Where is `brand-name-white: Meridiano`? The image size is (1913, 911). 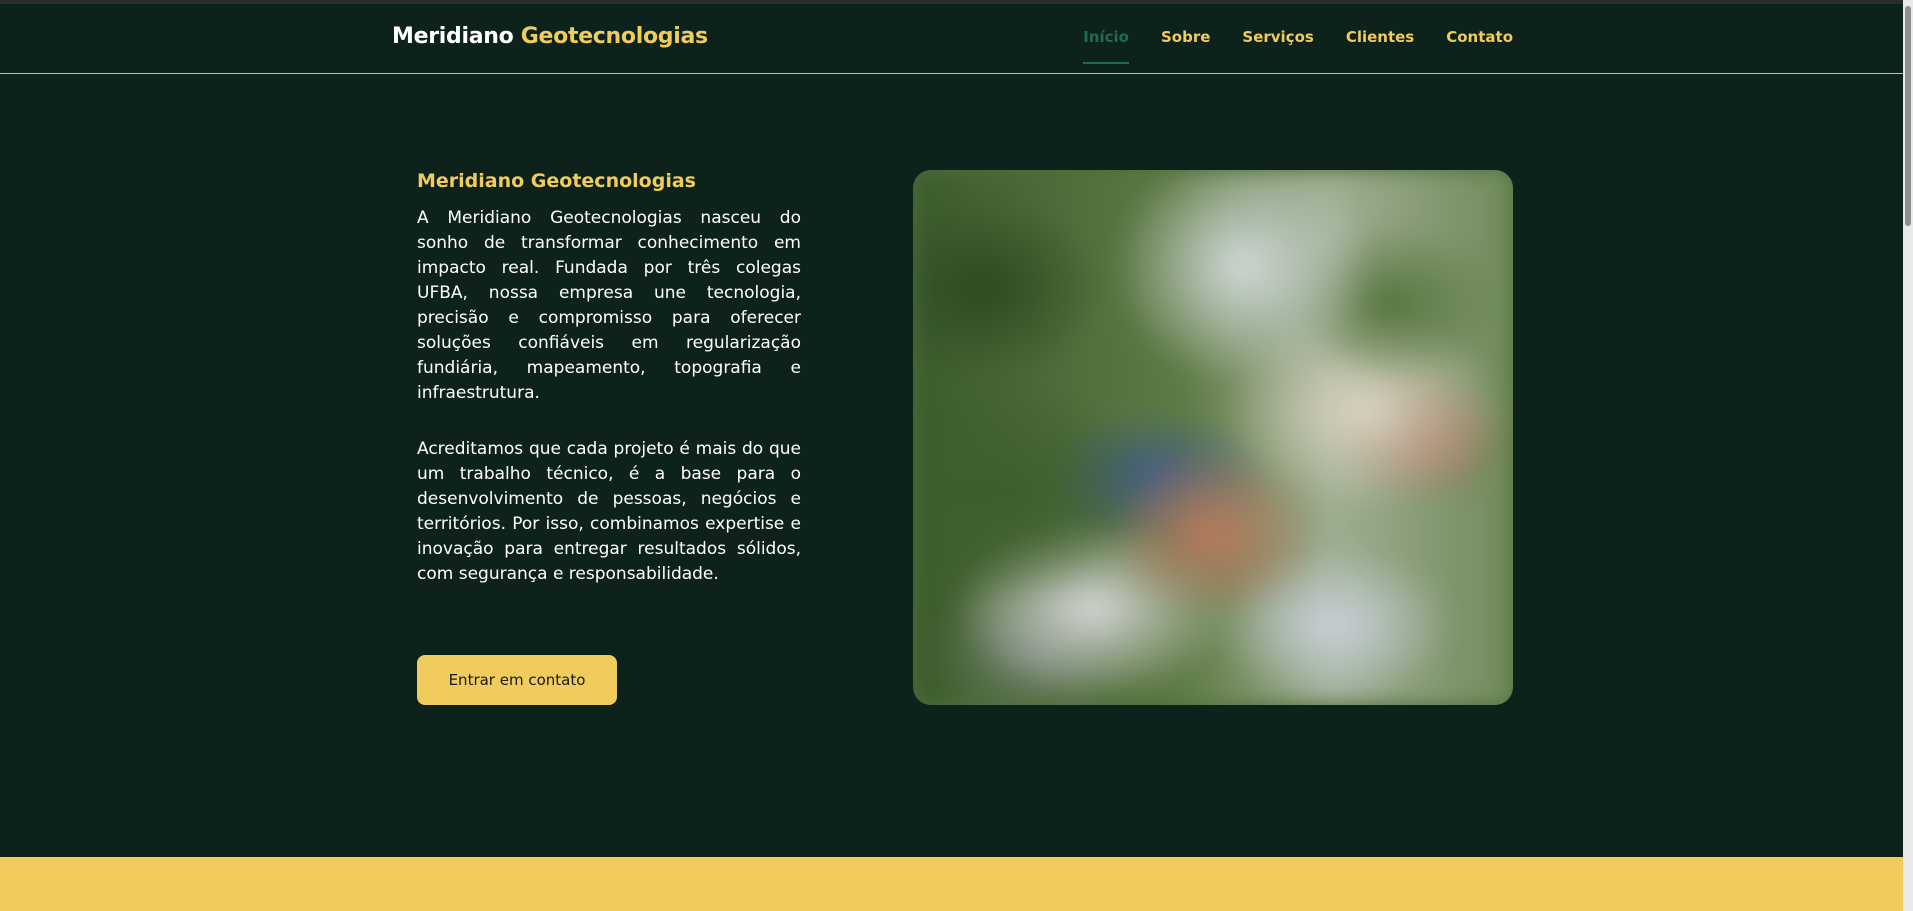 brand-name-white: Meridiano is located at coordinates (453, 36).